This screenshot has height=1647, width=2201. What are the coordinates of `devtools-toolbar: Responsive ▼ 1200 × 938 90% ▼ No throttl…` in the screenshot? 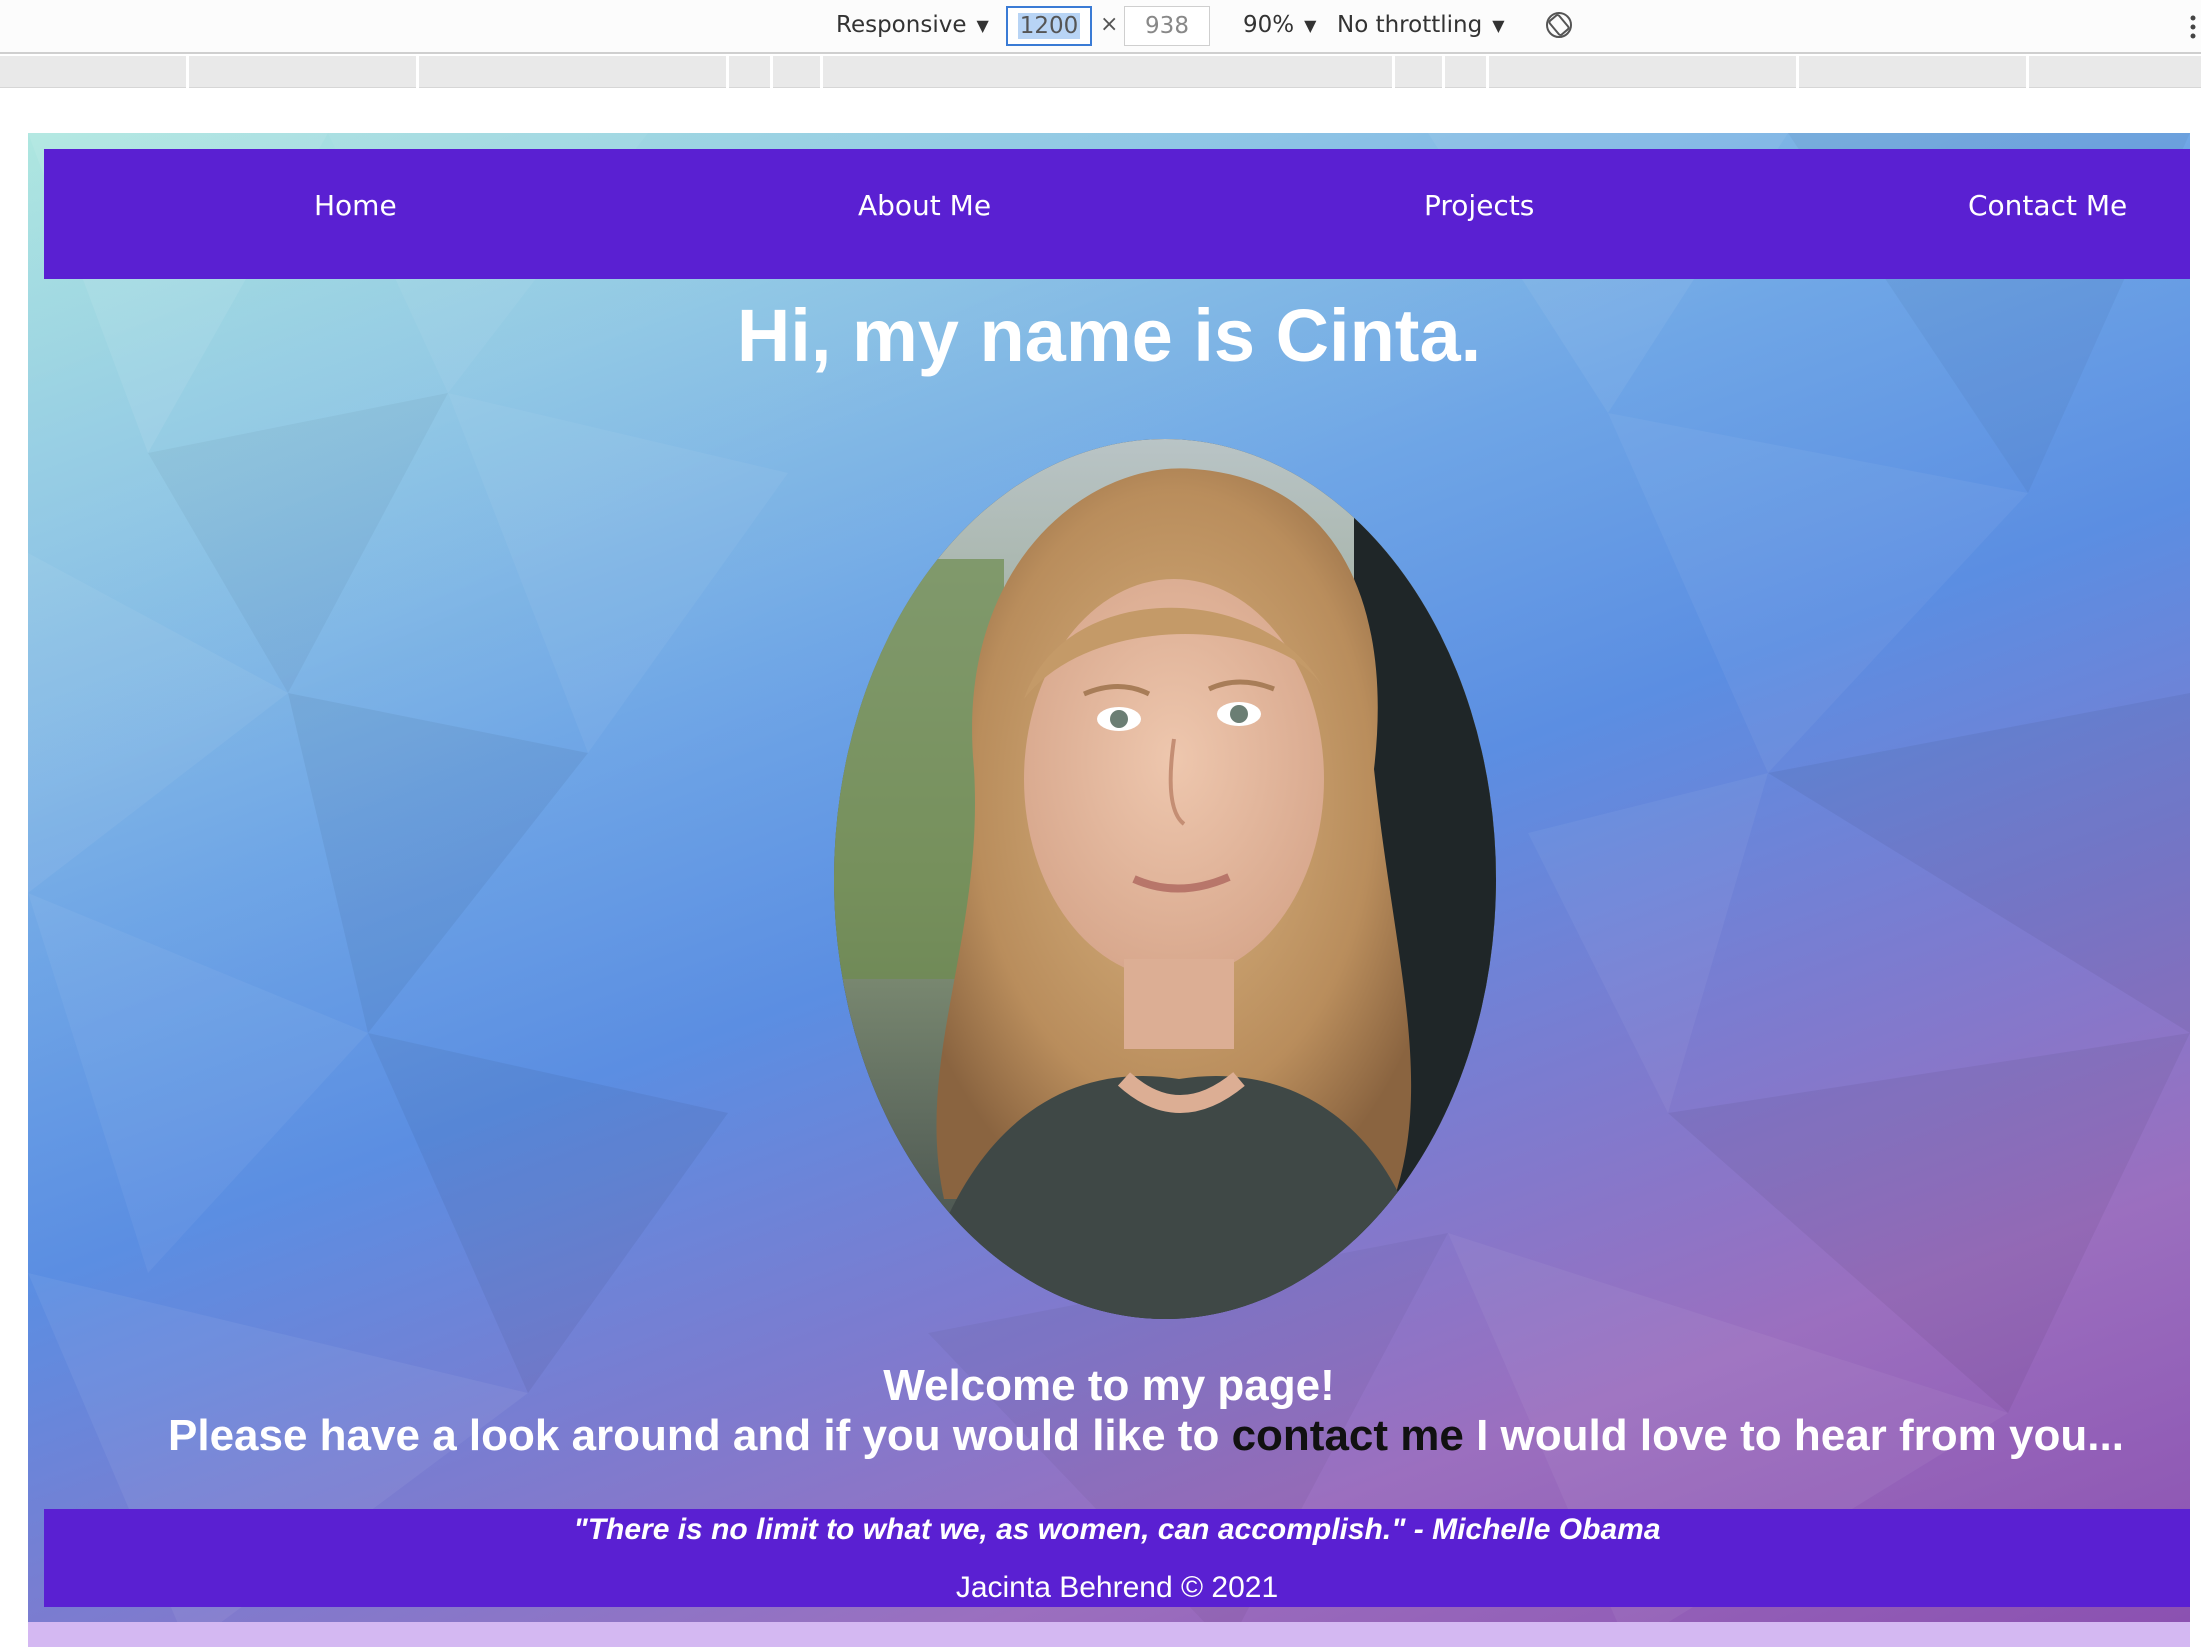 It's located at (1100, 27).